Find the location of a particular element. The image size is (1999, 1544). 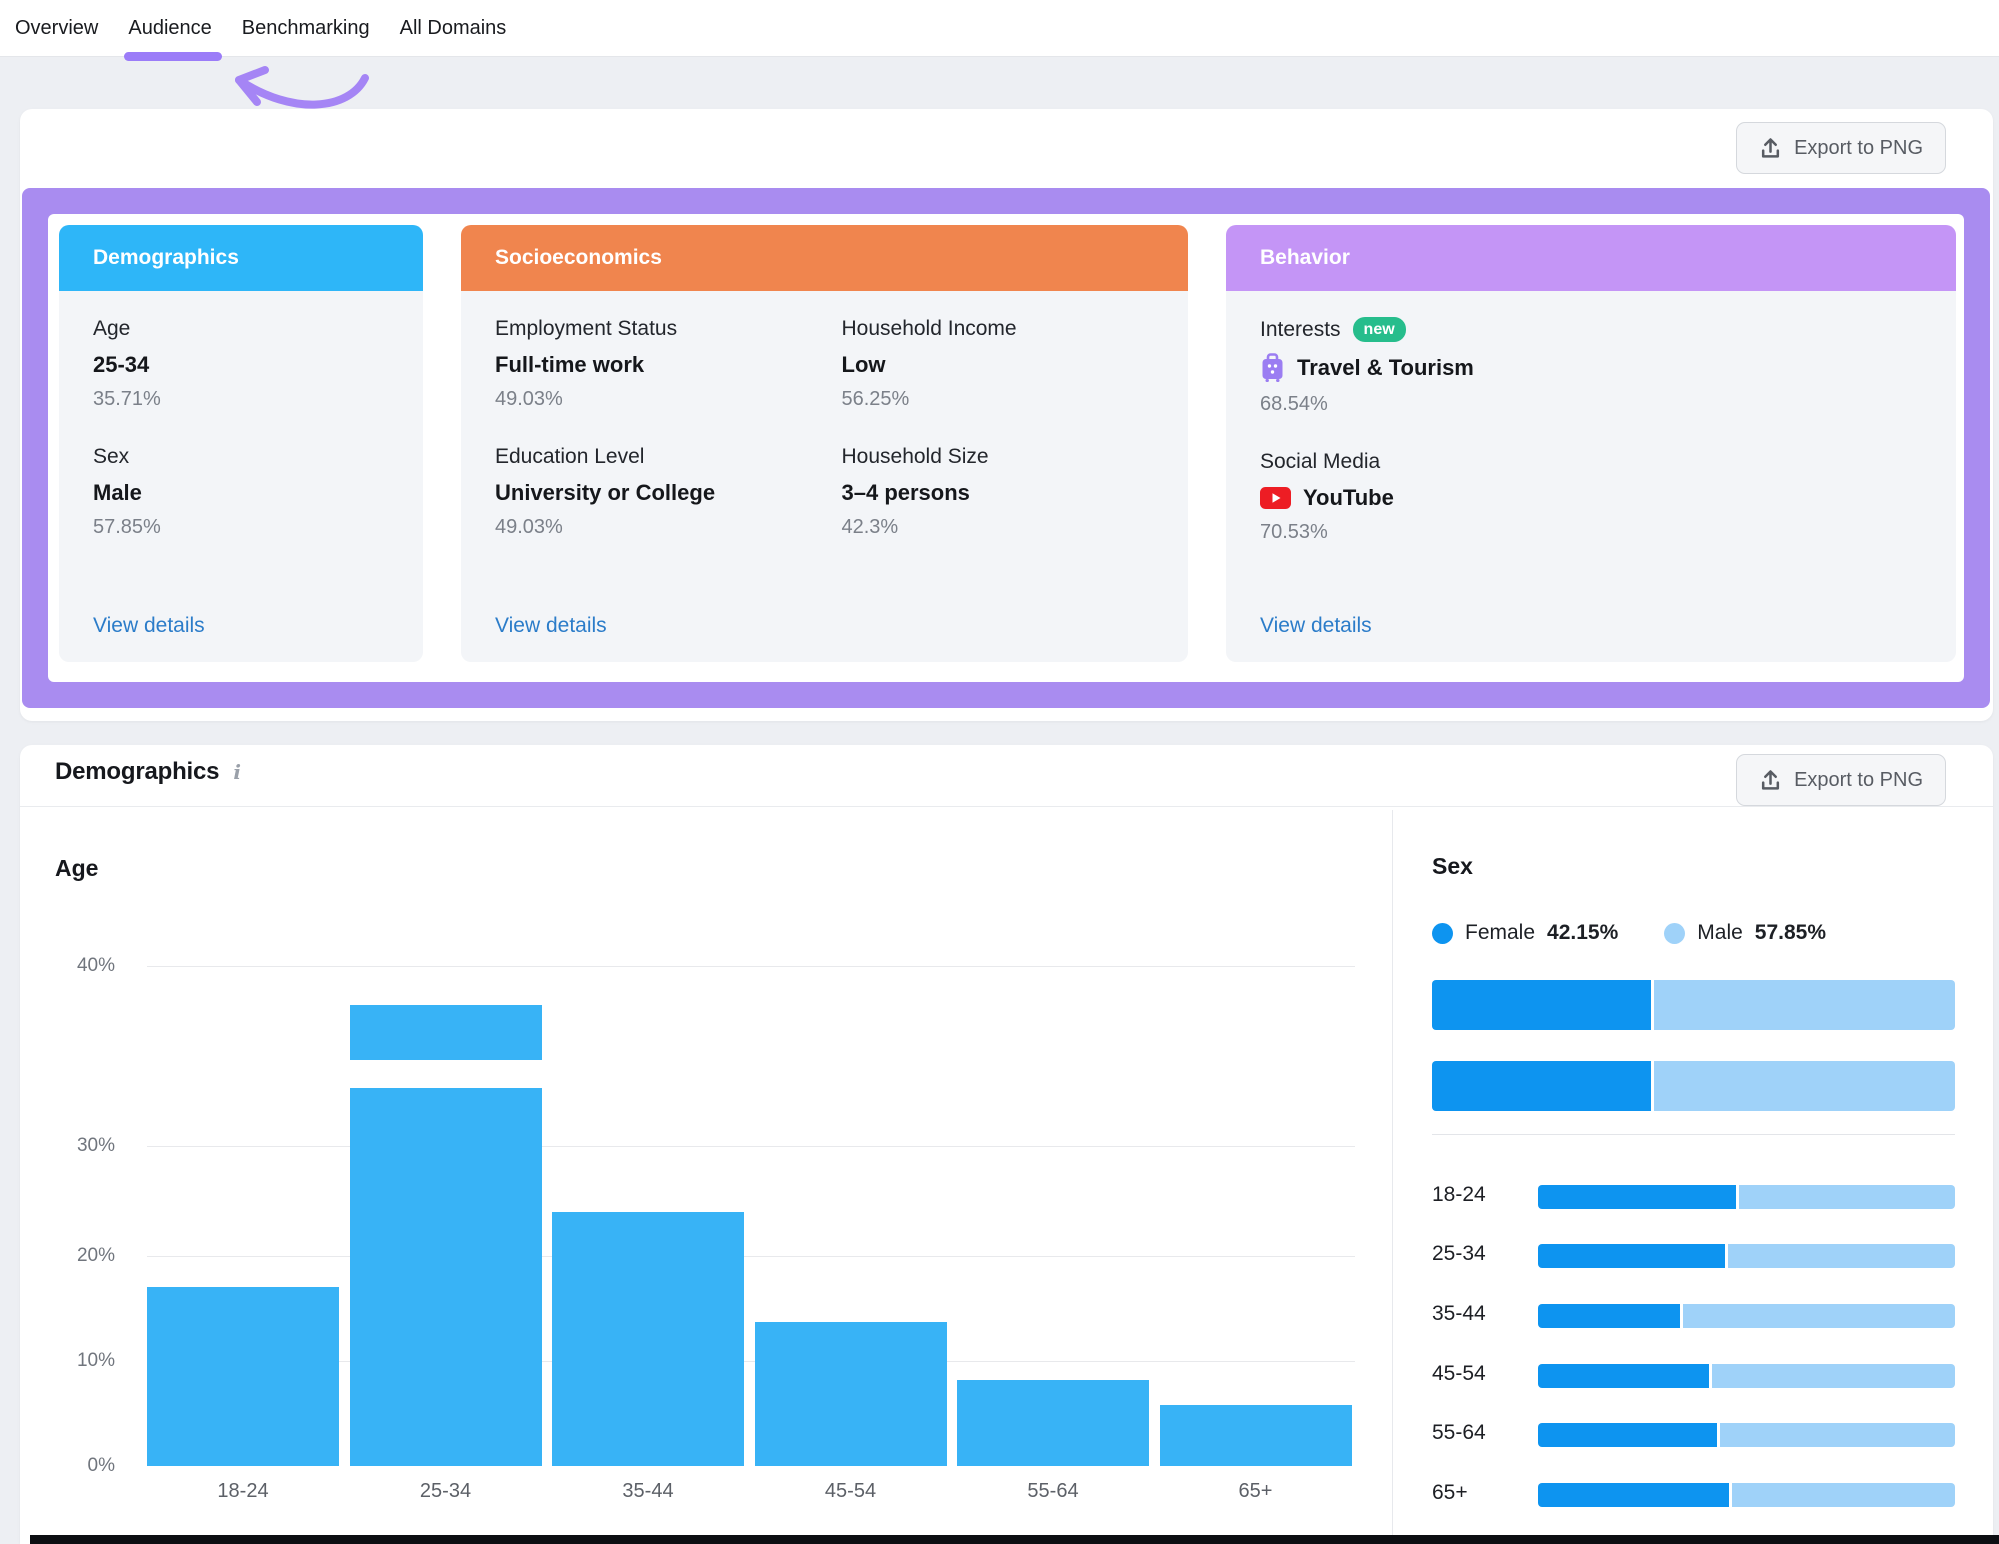

card-column: Age 25-34 35.71% Sex Male 57.85% is located at coordinates (258, 489).